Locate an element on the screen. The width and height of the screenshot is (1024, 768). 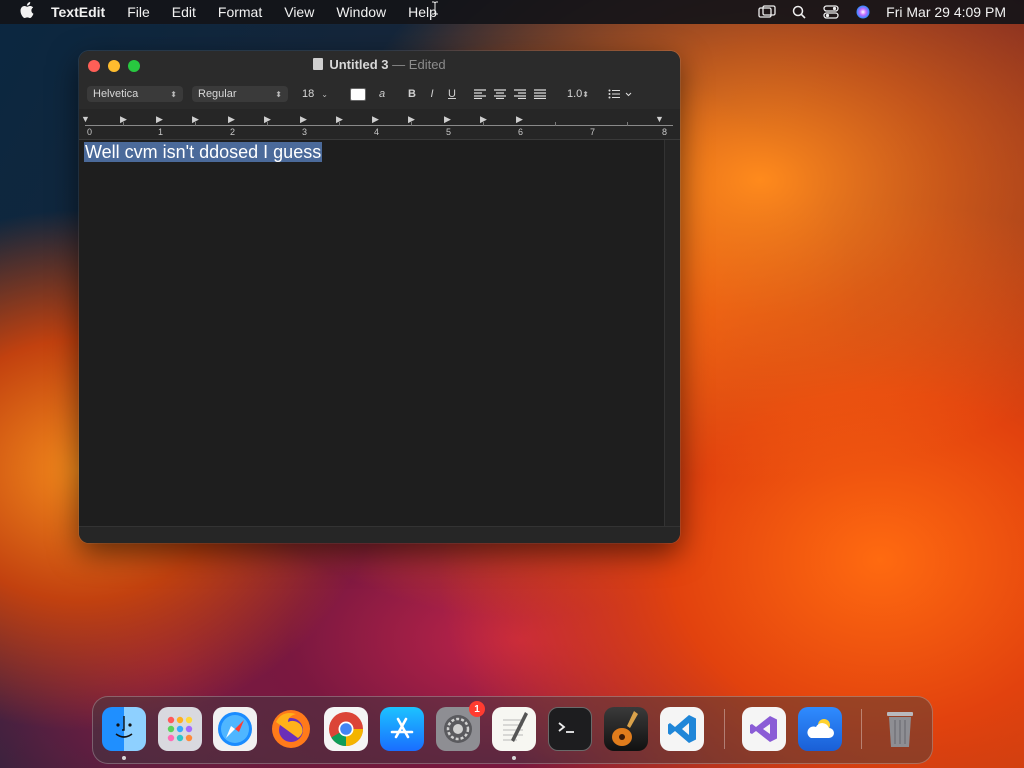
line-spacing-popup: 1.0 ⬍ is located at coordinates (578, 94).